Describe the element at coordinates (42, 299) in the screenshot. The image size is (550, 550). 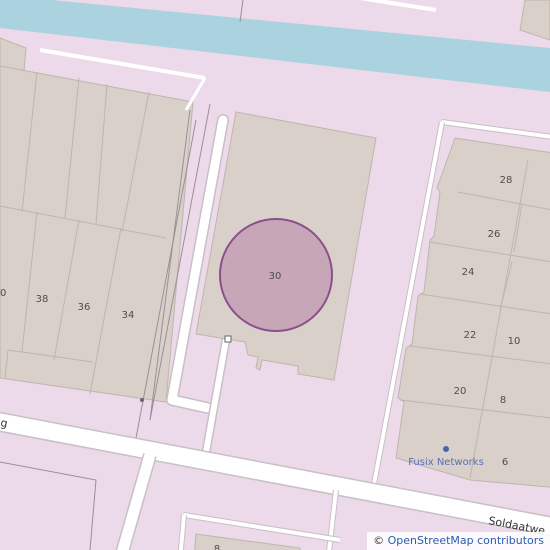
I see `house-number-38: 38` at that location.